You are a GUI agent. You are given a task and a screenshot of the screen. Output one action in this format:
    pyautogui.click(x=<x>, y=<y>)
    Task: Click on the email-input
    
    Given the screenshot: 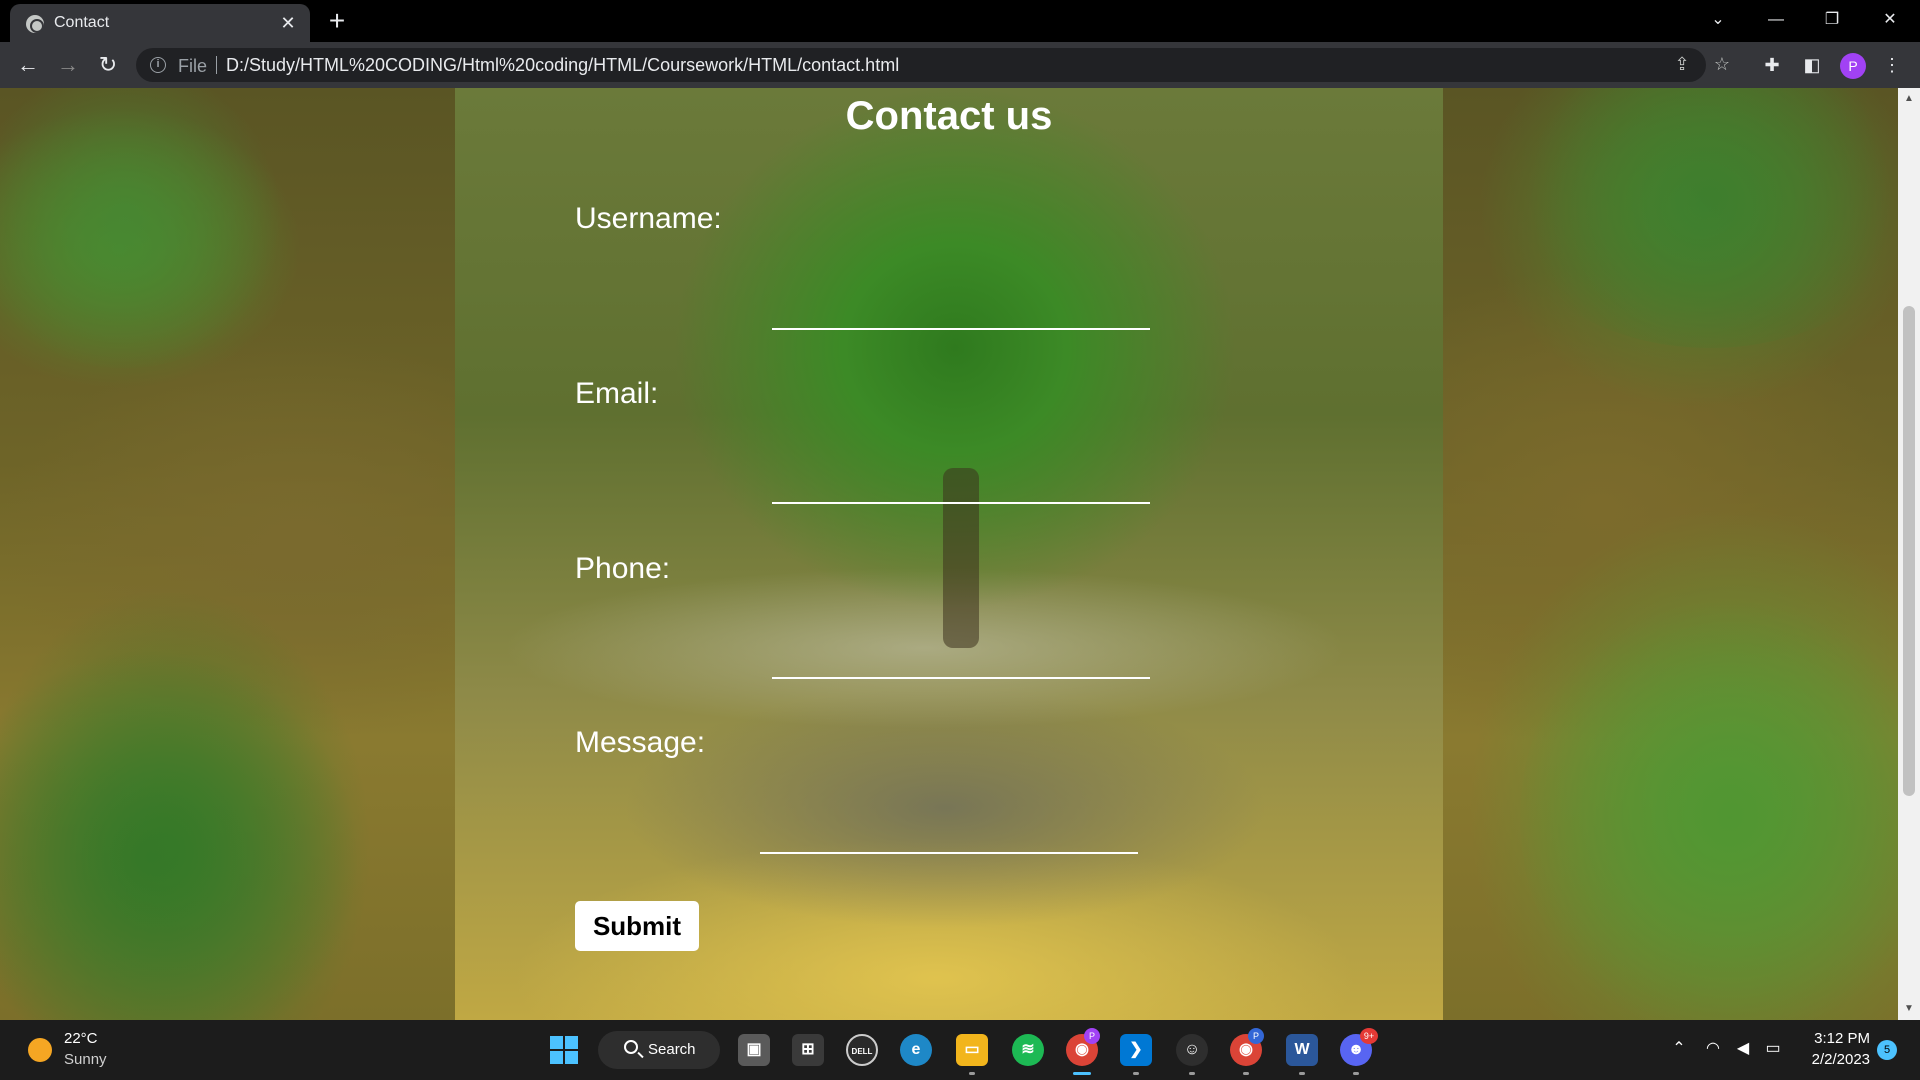 What is the action you would take?
    pyautogui.click(x=961, y=489)
    